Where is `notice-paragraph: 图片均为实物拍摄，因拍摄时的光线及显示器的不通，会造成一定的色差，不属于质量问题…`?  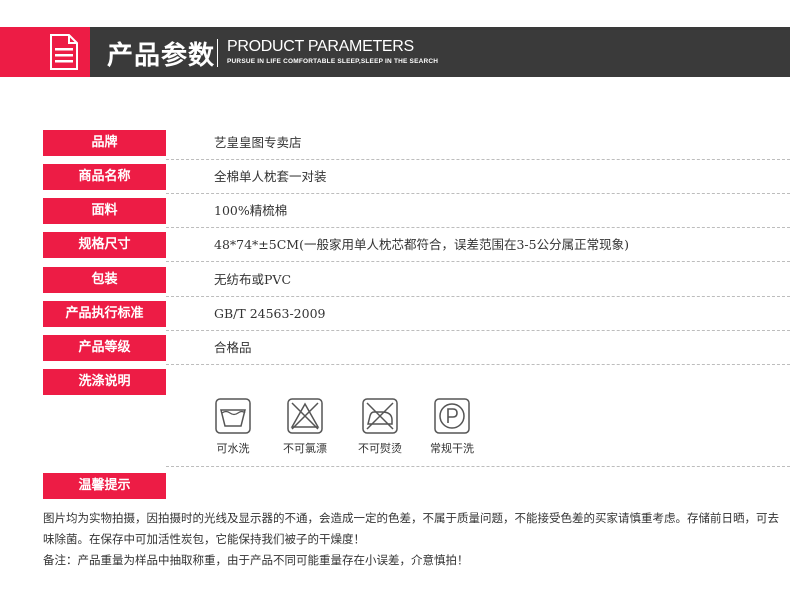
notice-paragraph: 图片均为实物拍摄，因拍摄时的光线及显示器的不通，会造成一定的色差，不属于质量问题… is located at coordinates (411, 528).